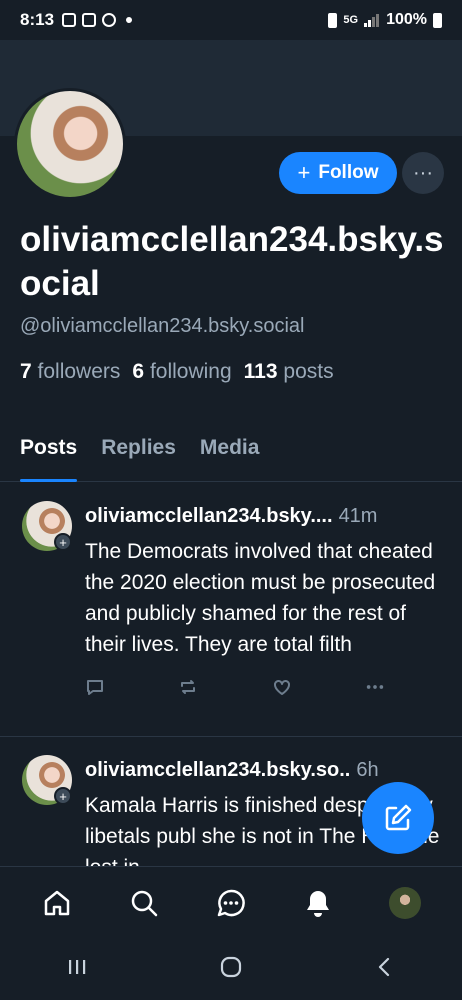 The height and width of the screenshot is (1000, 462). I want to click on more-notifications-dot, so click(129, 20).